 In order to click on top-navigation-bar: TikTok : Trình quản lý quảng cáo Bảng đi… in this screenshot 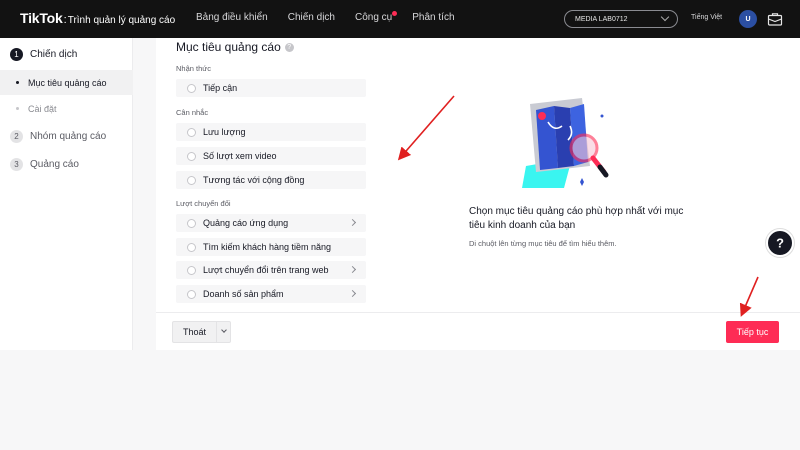, I will do `click(400, 19)`.